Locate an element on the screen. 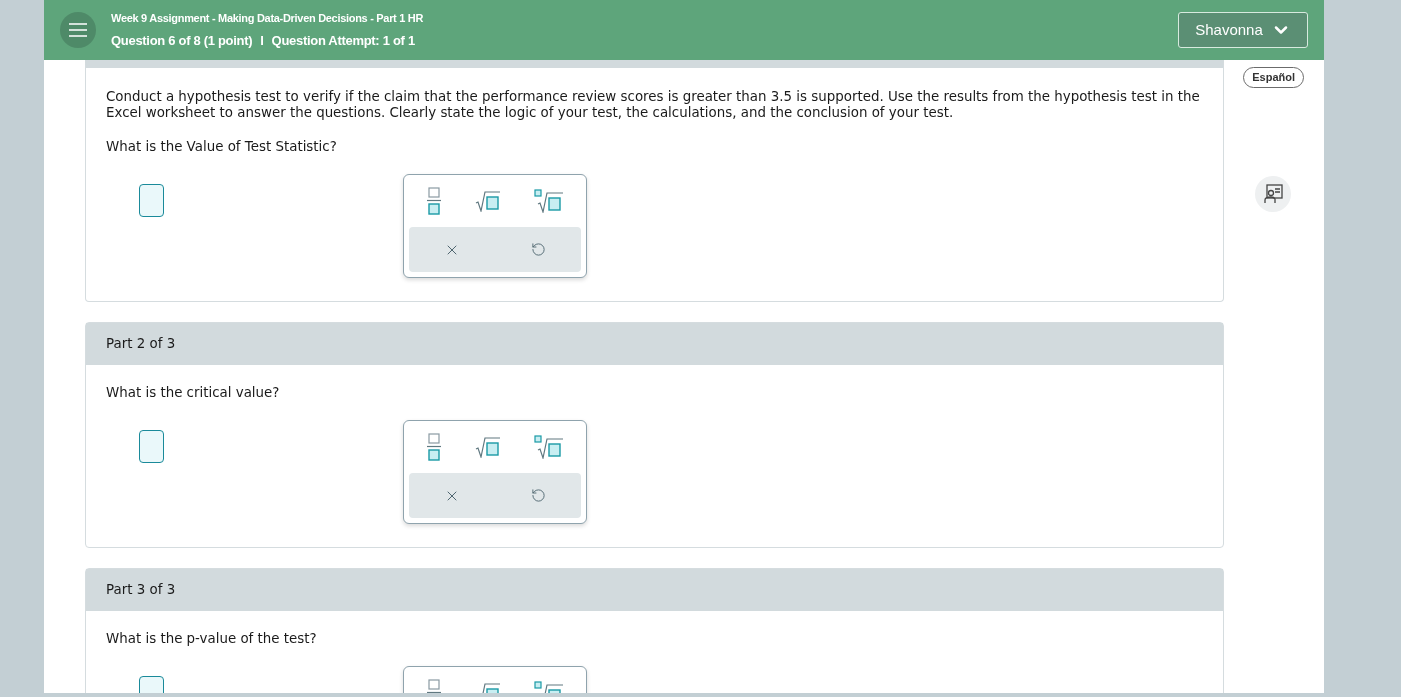 This screenshot has height=697, width=1401. part-heading: Part 3 of 3 is located at coordinates (141, 589).